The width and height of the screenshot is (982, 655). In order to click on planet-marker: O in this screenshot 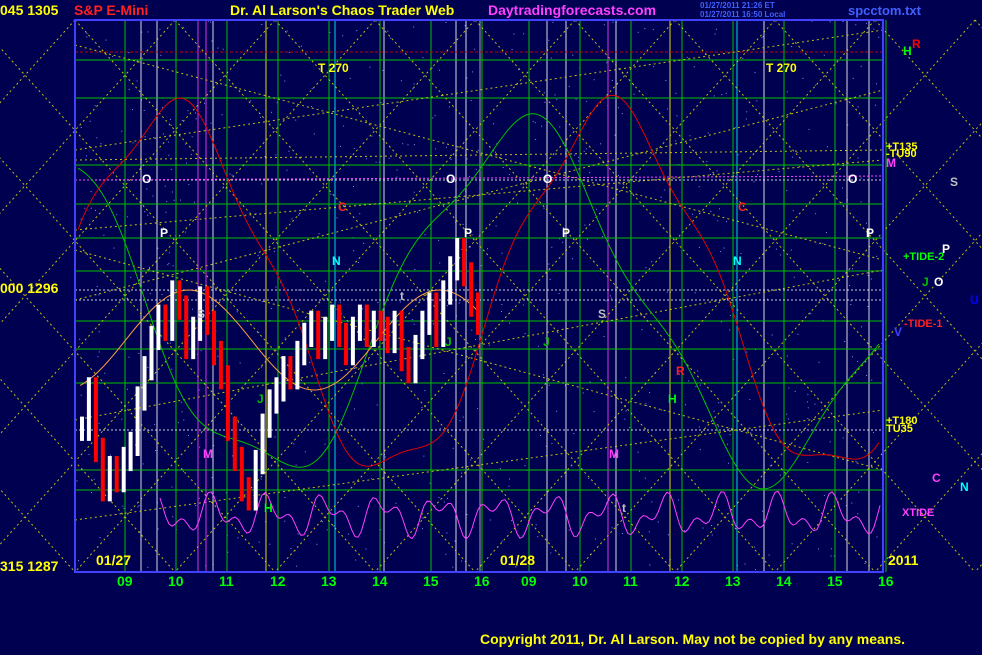, I will do `click(852, 179)`.